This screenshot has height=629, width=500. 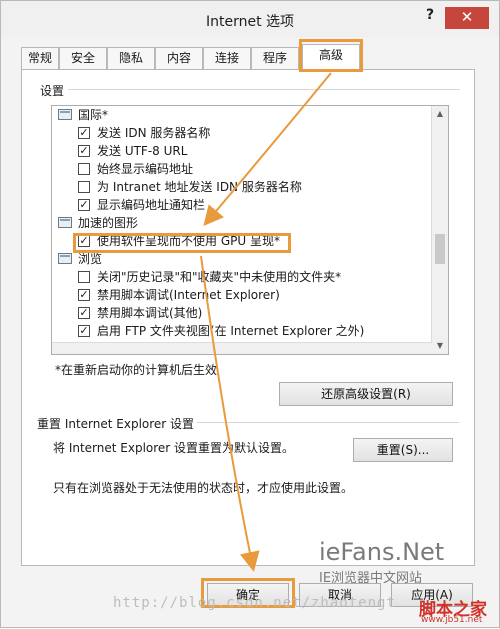 I want to click on category-label: 浏览, so click(x=90, y=259).